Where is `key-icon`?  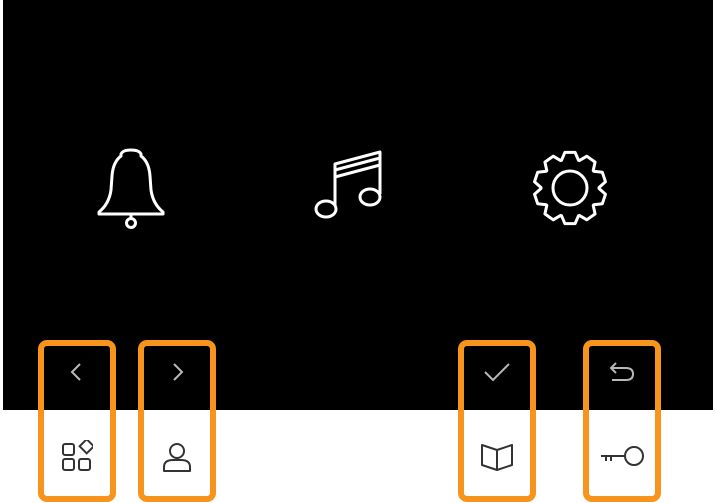 key-icon is located at coordinates (622, 456).